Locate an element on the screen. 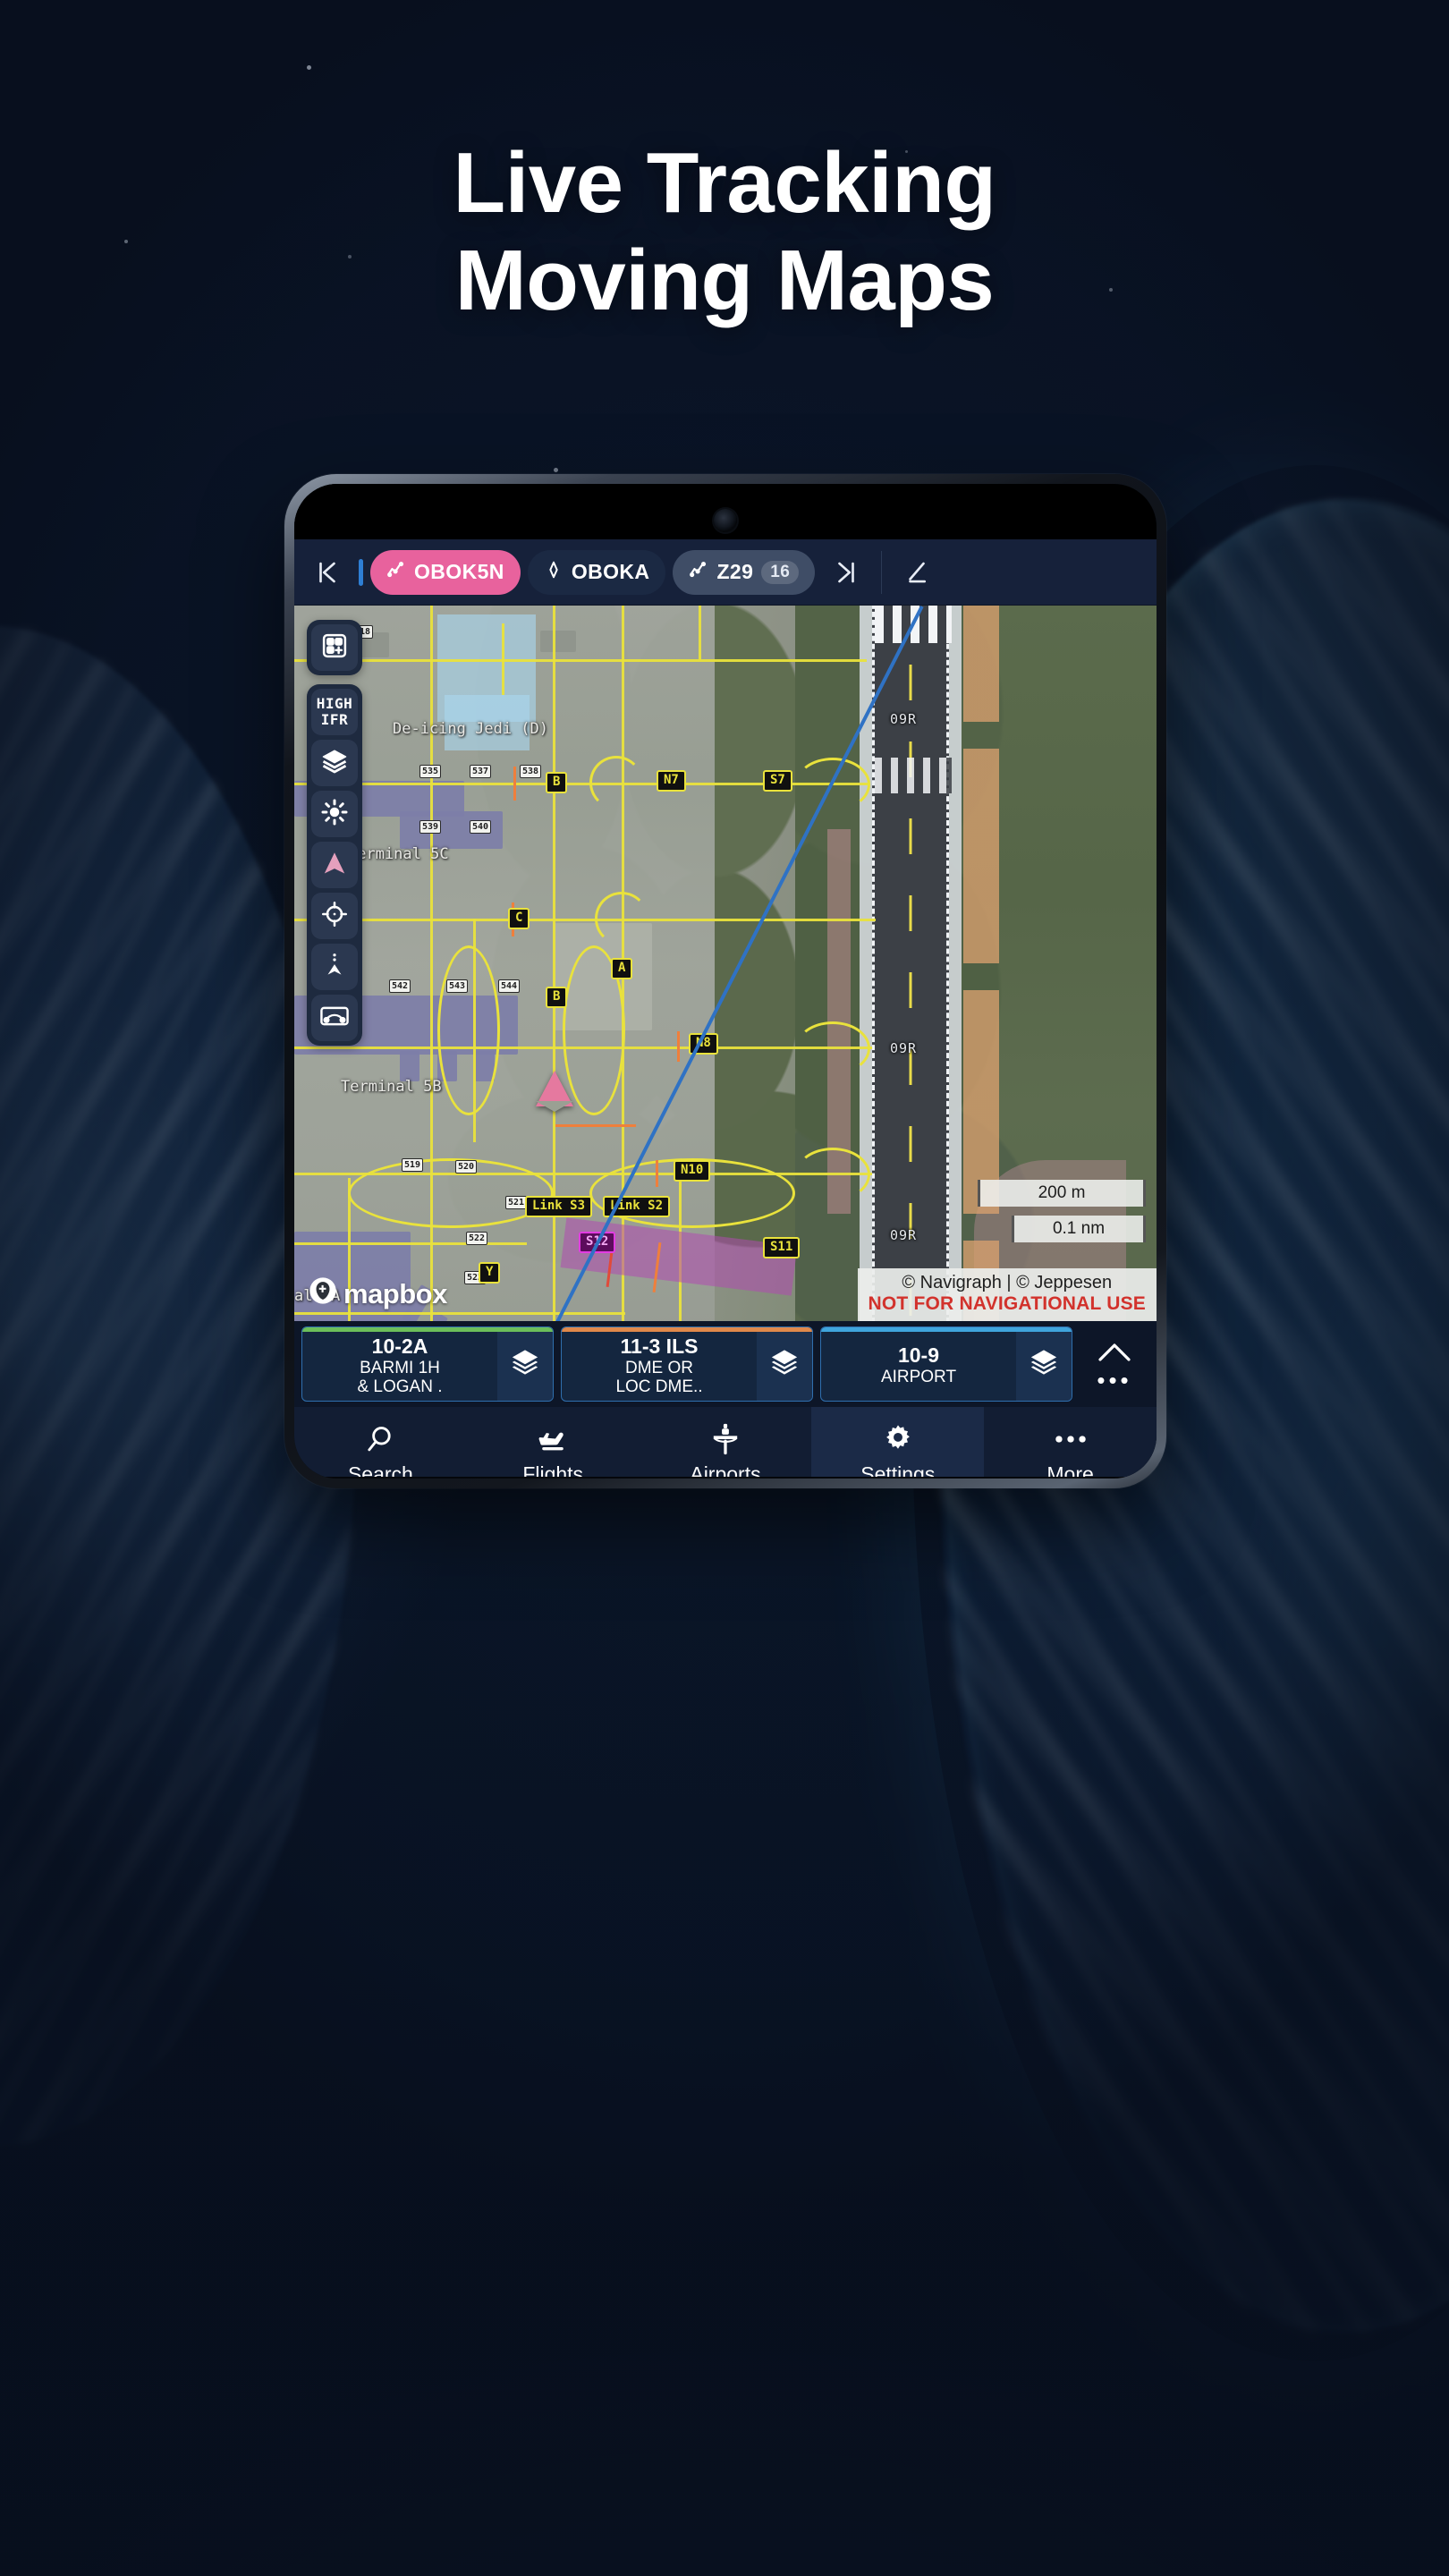 The width and height of the screenshot is (1449, 2576). toolbar-divider is located at coordinates (882, 572).